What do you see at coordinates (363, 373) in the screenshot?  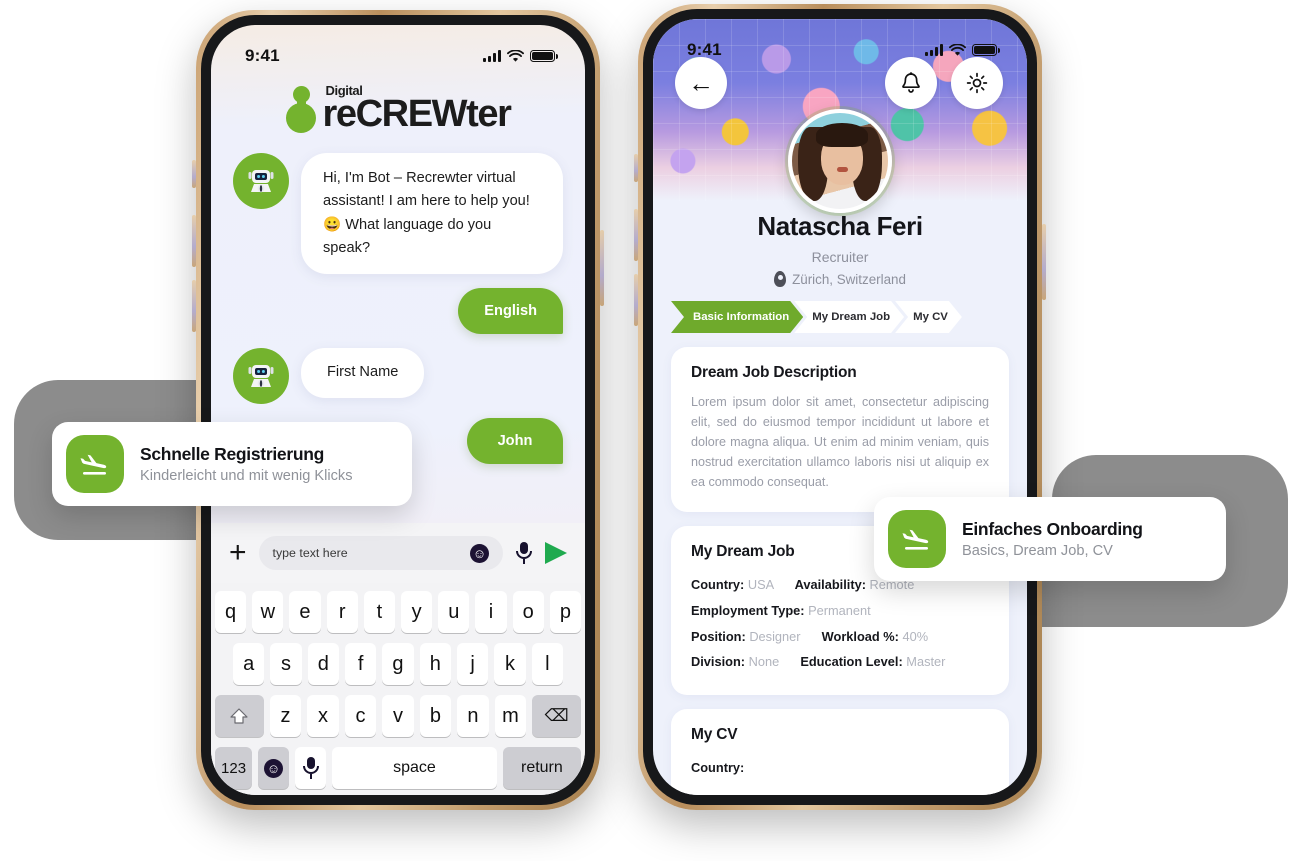 I see `bot-message-bubble: First Name` at bounding box center [363, 373].